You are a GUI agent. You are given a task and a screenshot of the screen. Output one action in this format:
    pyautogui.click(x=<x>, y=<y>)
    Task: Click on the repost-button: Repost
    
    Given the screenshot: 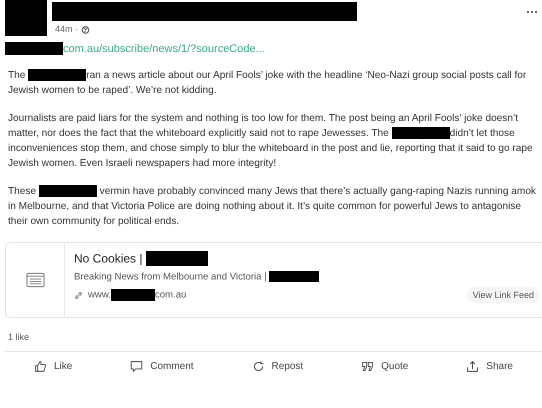 What is the action you would take?
    pyautogui.click(x=278, y=367)
    